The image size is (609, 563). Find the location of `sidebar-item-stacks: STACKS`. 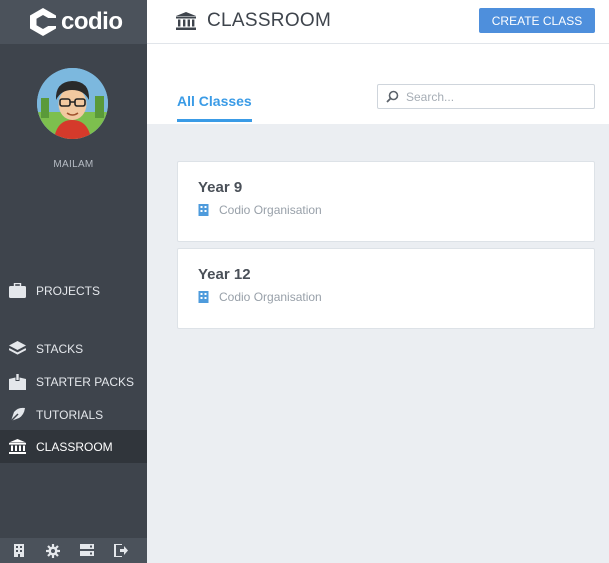

sidebar-item-stacks: STACKS is located at coordinates (73, 348).